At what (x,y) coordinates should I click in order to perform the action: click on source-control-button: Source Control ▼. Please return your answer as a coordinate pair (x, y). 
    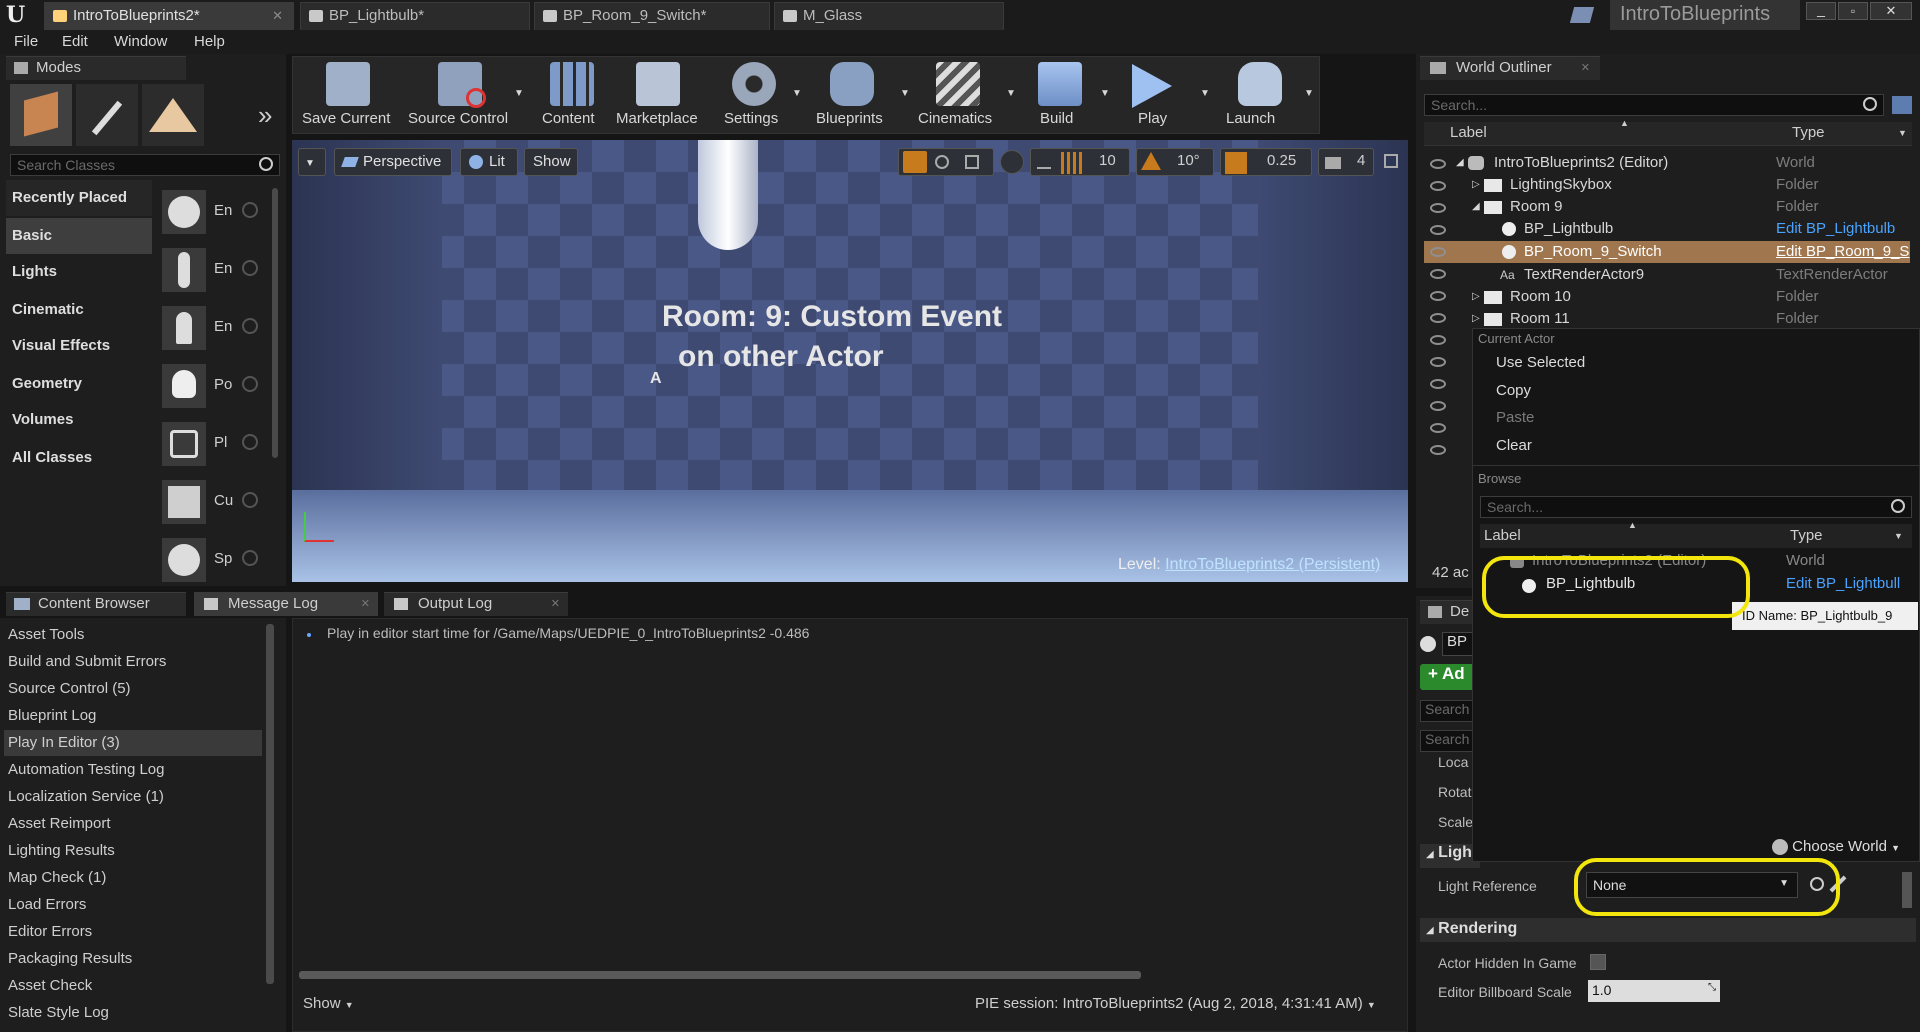
    Looking at the image, I should click on (464, 95).